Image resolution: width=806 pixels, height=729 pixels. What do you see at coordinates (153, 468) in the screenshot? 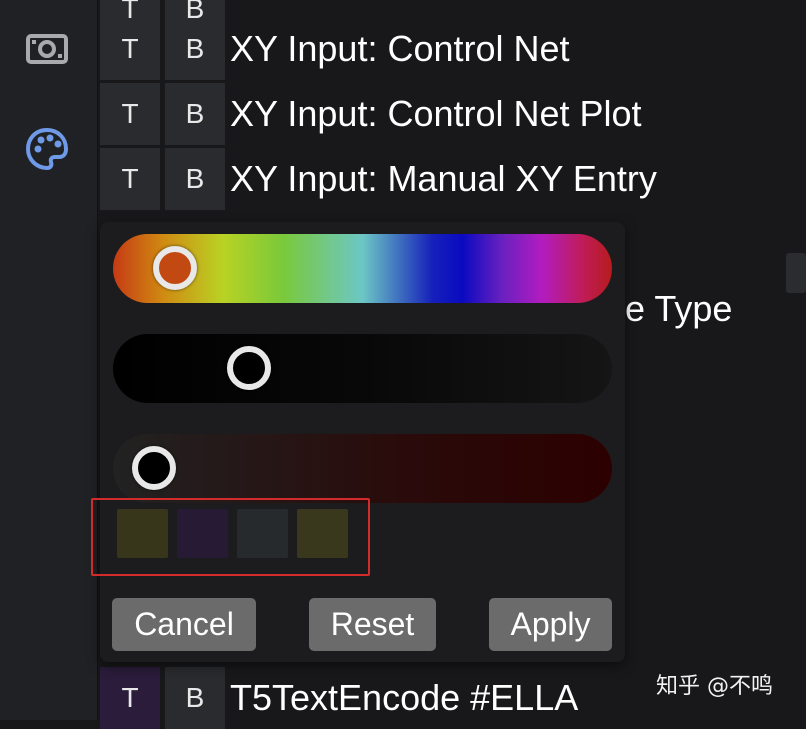
I see `brightness-knob` at bounding box center [153, 468].